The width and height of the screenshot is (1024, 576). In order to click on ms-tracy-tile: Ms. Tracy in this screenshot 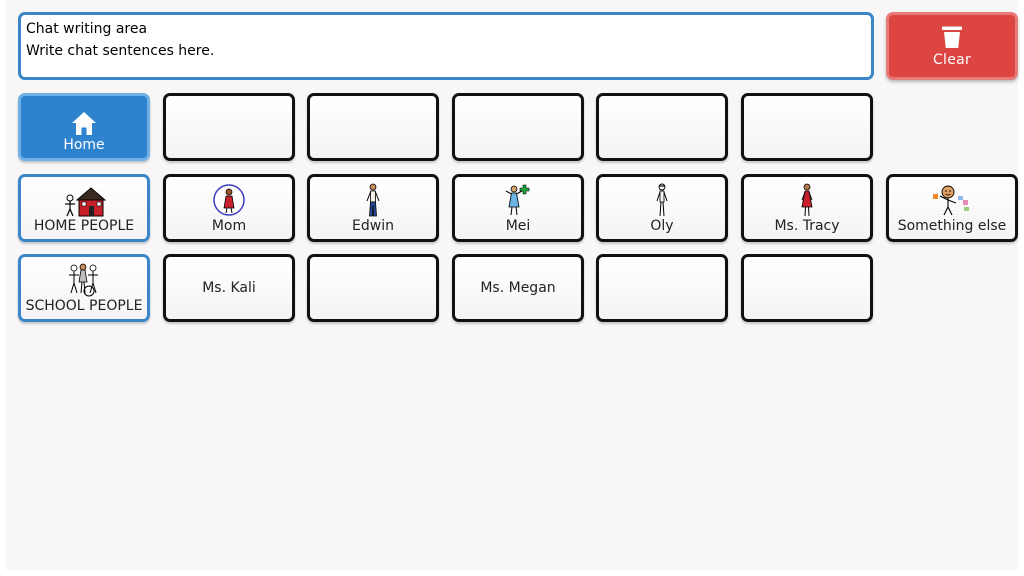, I will do `click(807, 208)`.